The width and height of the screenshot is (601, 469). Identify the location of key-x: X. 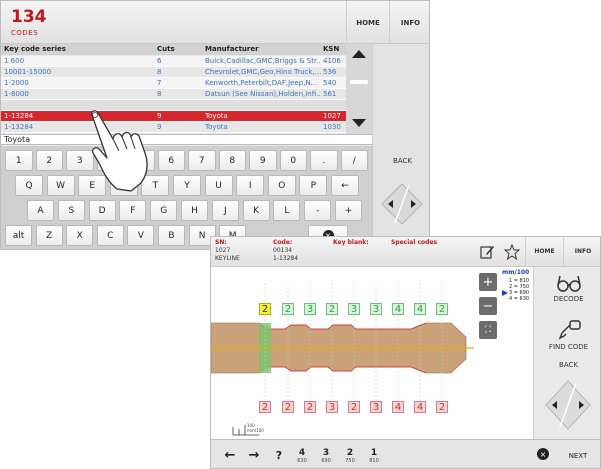
(80, 235).